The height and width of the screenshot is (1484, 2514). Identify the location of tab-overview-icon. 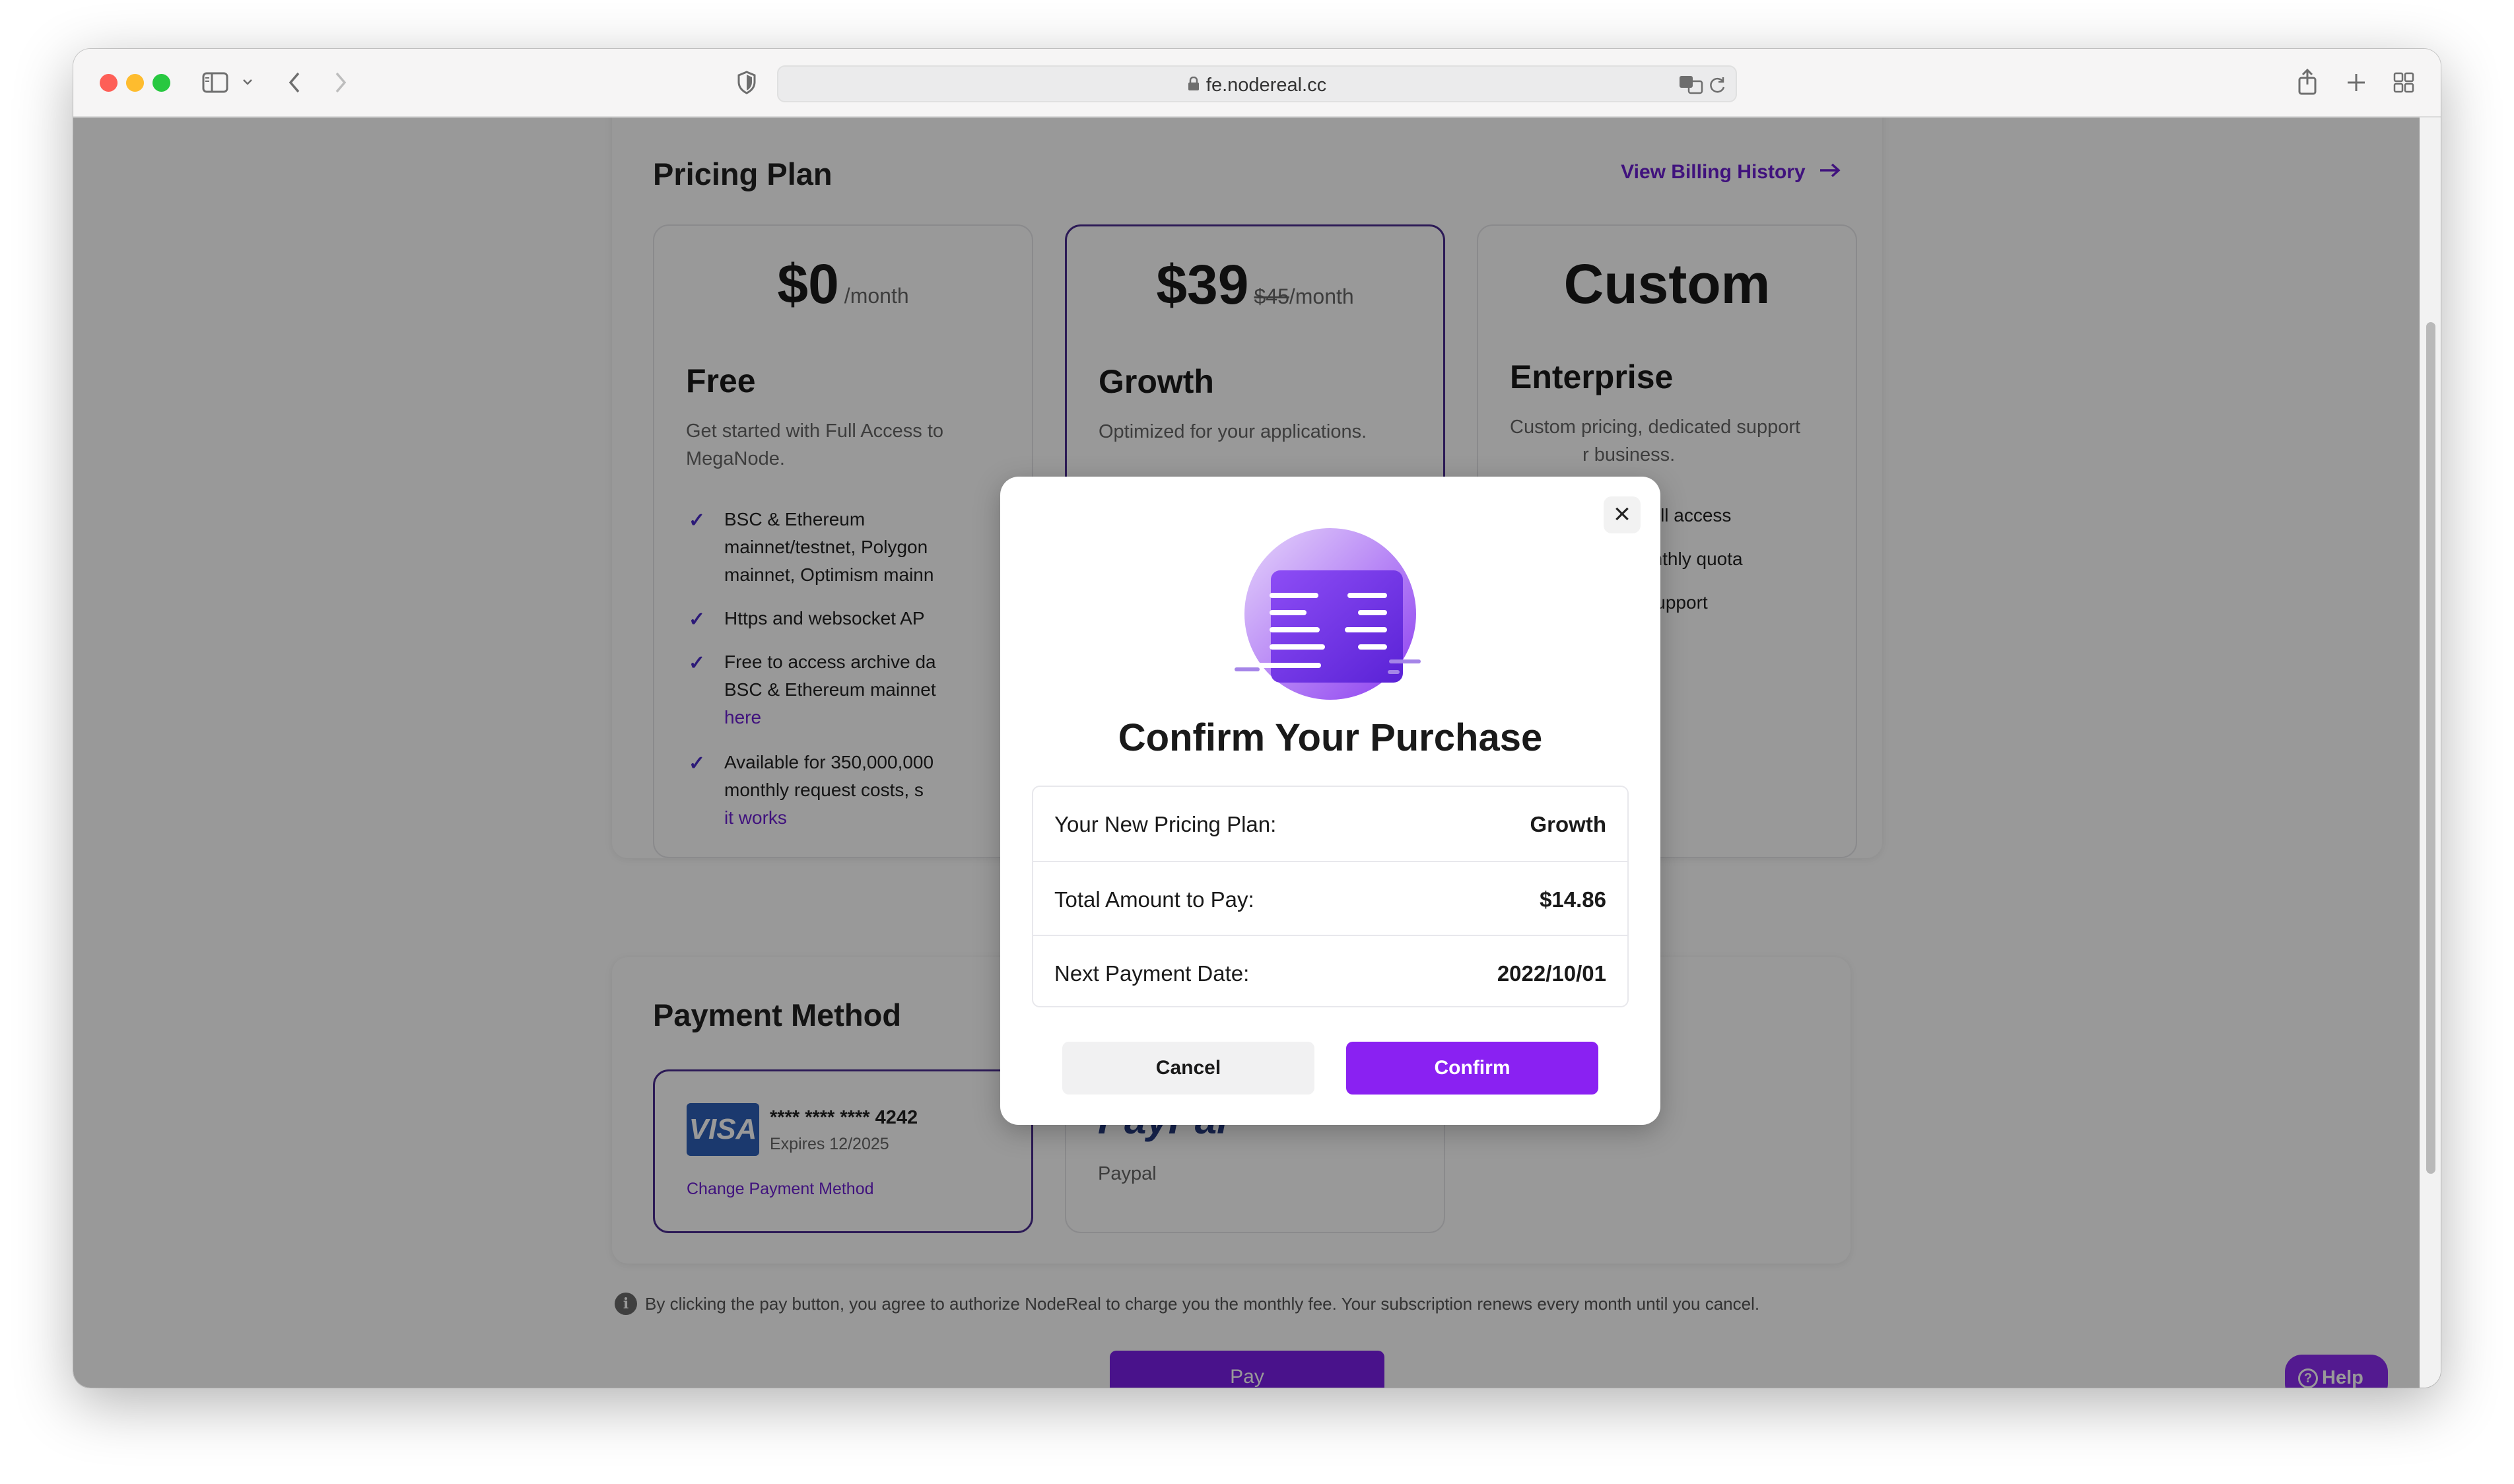
(2404, 82).